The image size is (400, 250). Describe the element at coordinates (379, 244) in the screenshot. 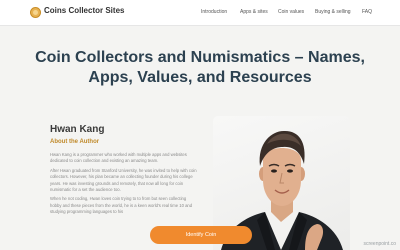

I see `watermark: screenpoint.co` at that location.